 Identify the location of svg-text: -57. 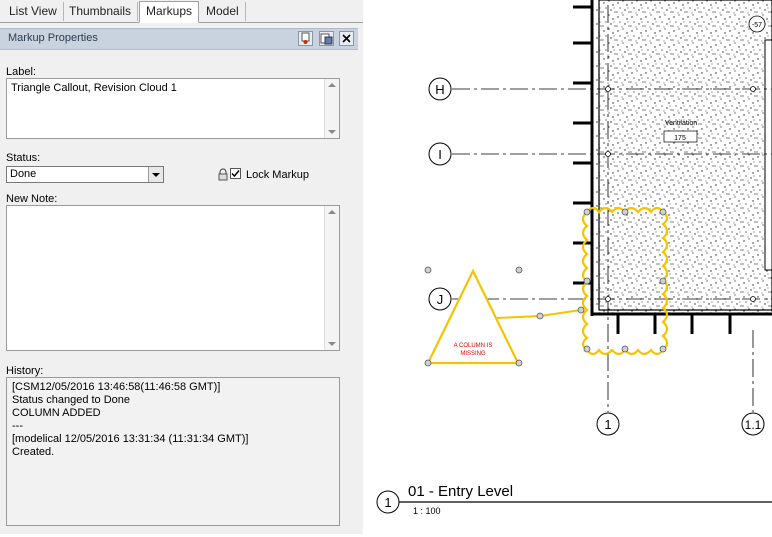
(757, 25).